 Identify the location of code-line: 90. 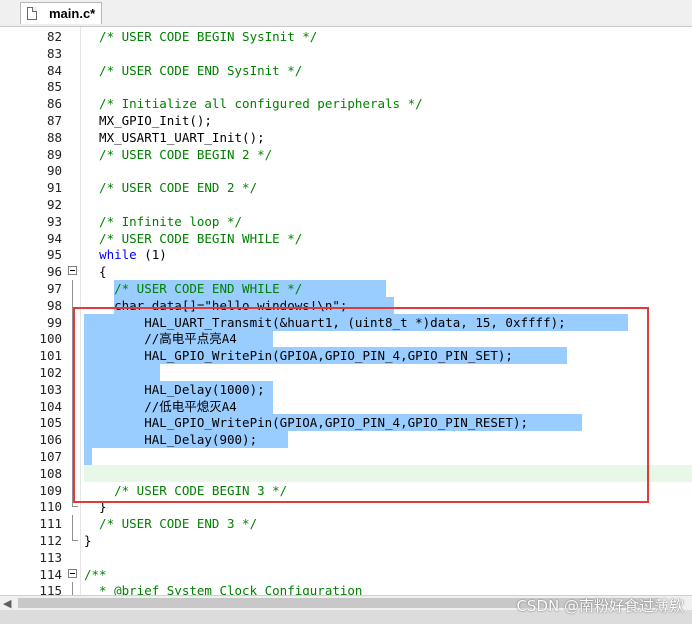
(346, 170).